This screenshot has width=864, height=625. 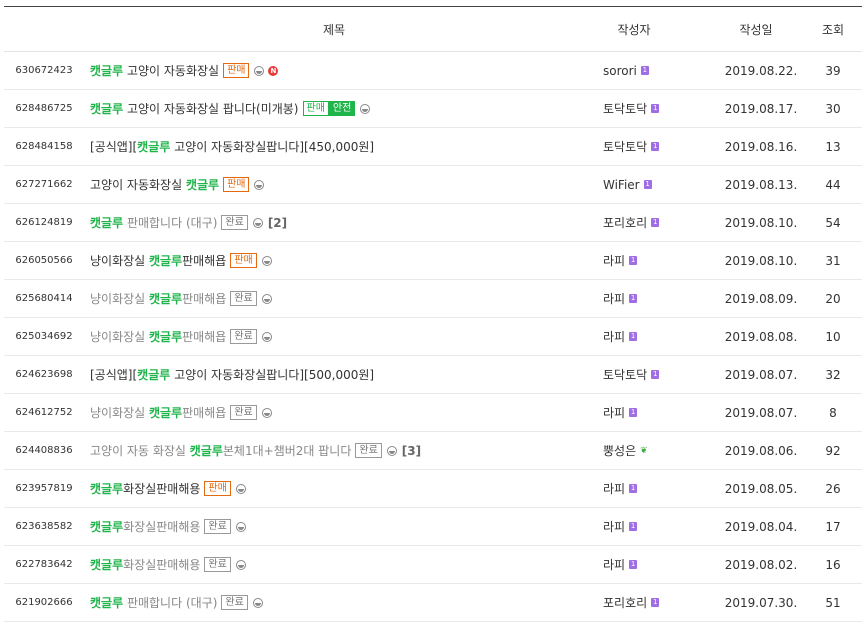 What do you see at coordinates (619, 450) in the screenshot?
I see `author-name: 뿡성은` at bounding box center [619, 450].